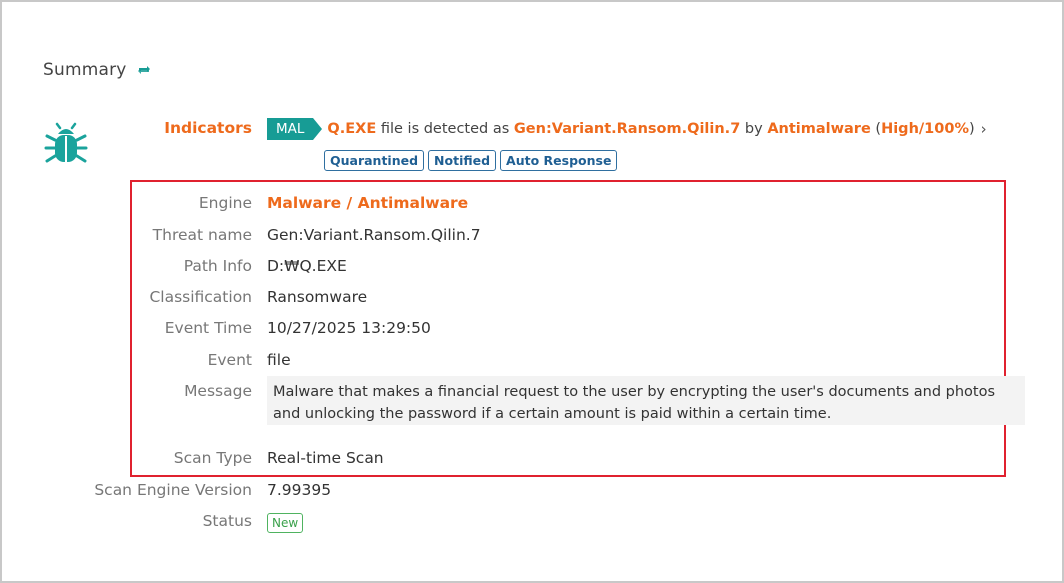 This screenshot has width=1064, height=583. Describe the element at coordinates (532, 460) in the screenshot. I see `scan-type-row: Scan Type Real-time Scan` at that location.